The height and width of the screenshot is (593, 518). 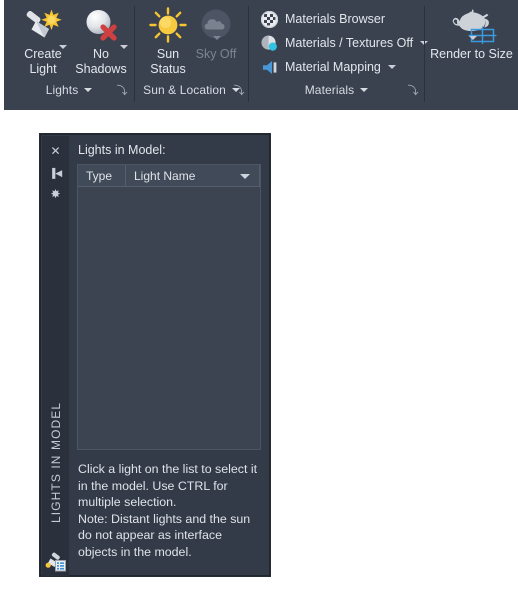 I want to click on lights-panel-title: Lights, so click(x=62, y=90).